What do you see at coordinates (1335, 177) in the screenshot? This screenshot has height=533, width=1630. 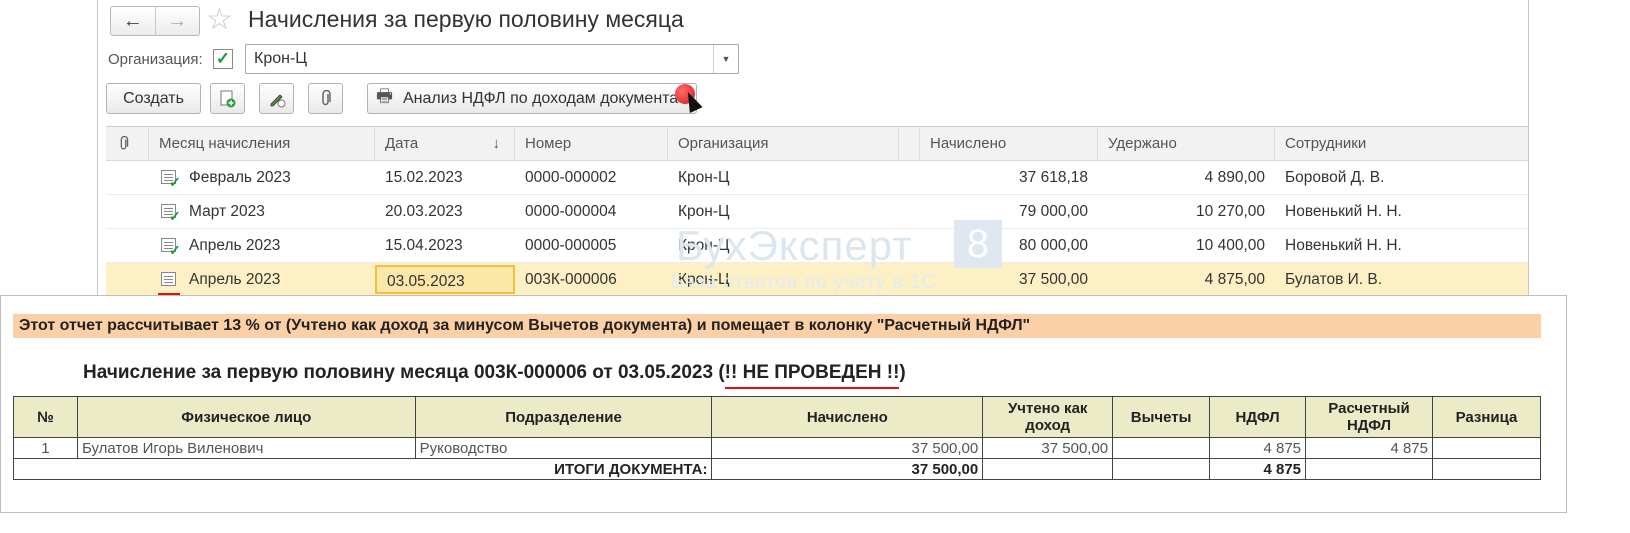 I see `cell-employees: Боровой Д. В.` at bounding box center [1335, 177].